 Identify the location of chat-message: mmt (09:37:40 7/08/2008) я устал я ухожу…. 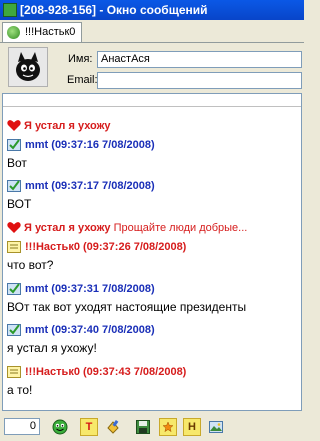
(153, 339).